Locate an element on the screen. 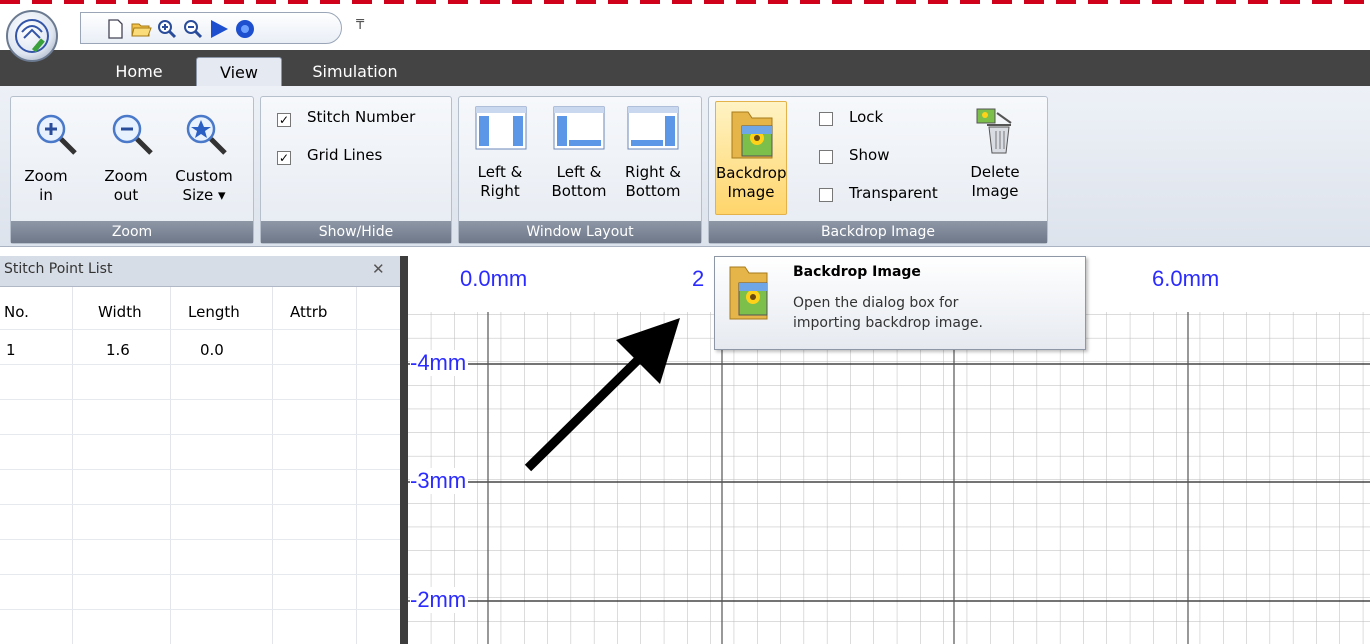  backdrop-image-label: Backdrop Image is located at coordinates (751, 182).